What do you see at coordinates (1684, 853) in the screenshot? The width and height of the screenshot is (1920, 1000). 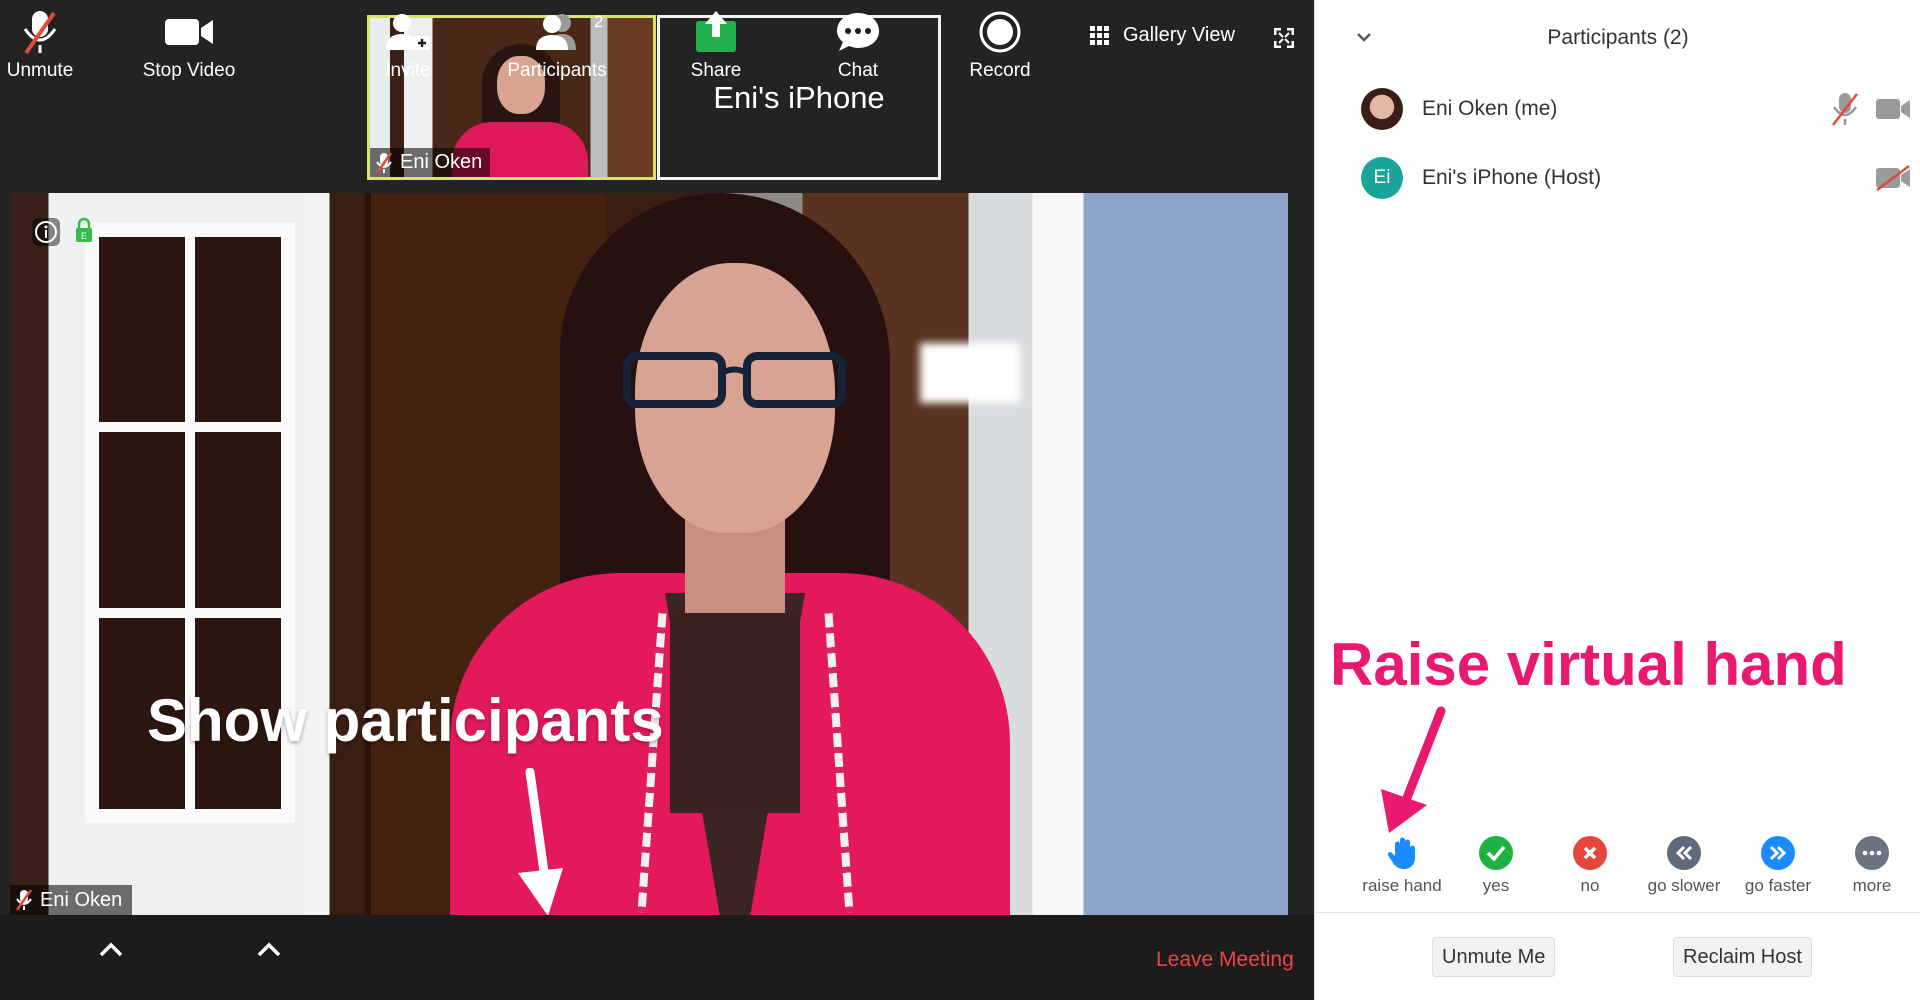 I see `rewind-icon` at bounding box center [1684, 853].